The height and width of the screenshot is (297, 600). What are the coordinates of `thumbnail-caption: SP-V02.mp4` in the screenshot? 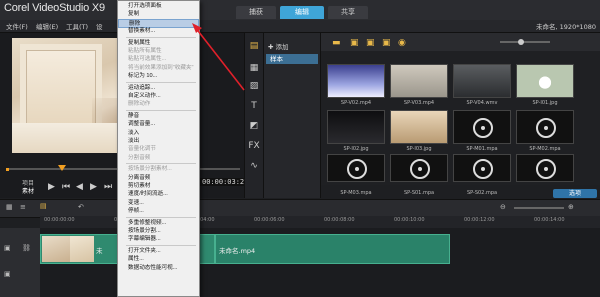 It's located at (356, 103).